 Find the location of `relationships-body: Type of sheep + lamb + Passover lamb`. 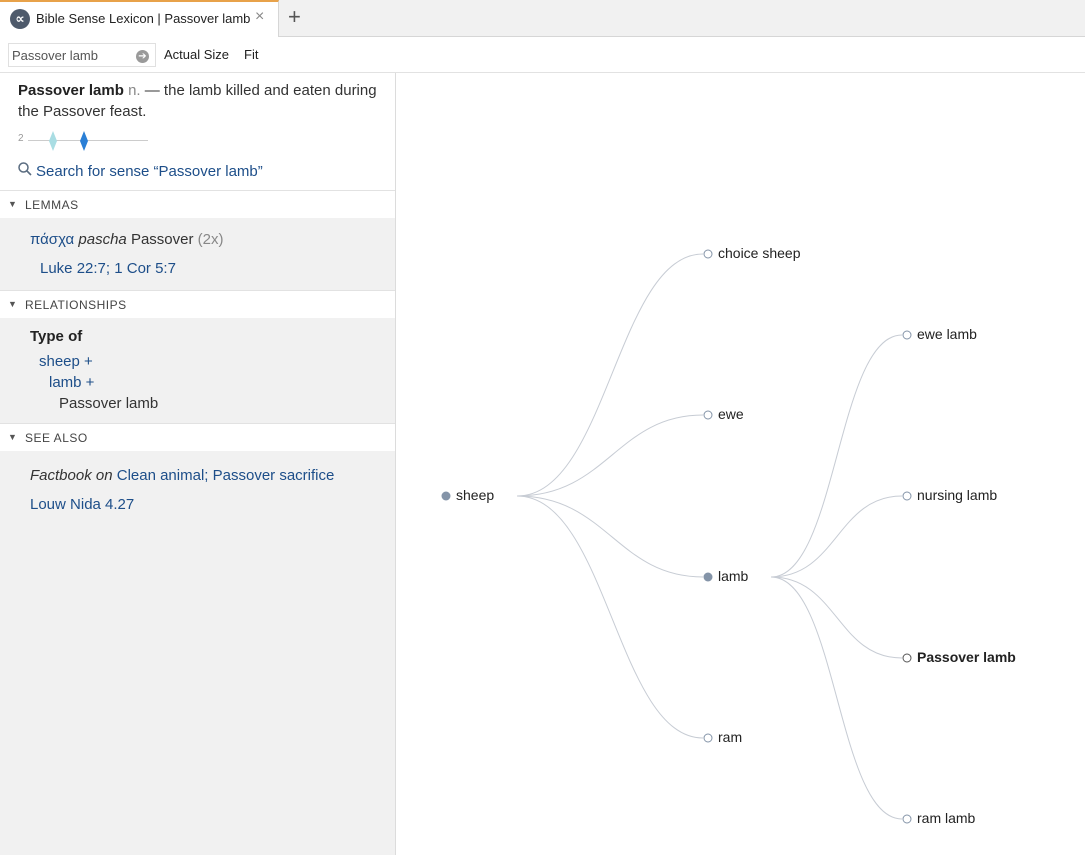

relationships-body: Type of sheep + lamb + Passover lamb is located at coordinates (197, 370).